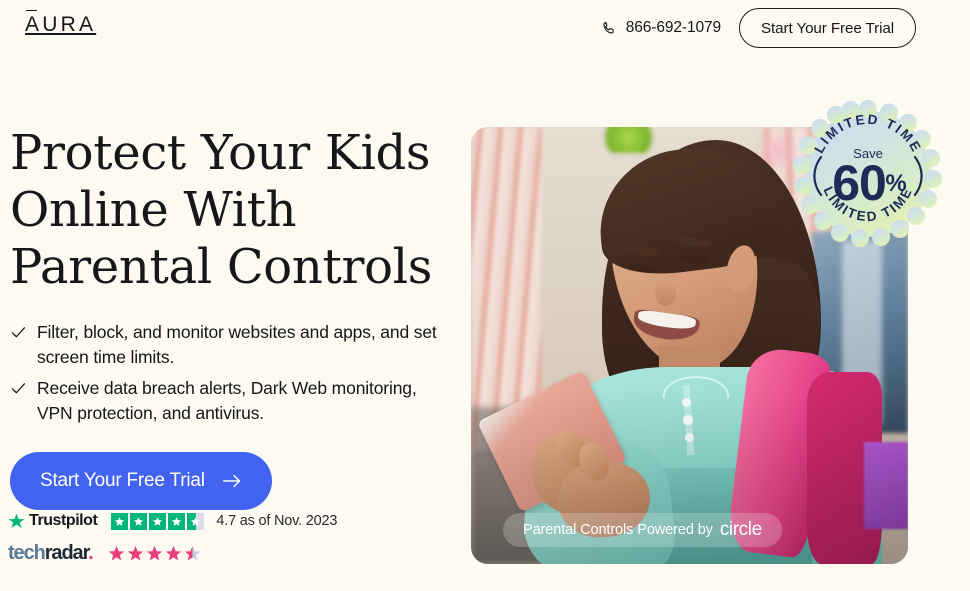 This screenshot has height=591, width=970. What do you see at coordinates (192, 553) in the screenshot?
I see `techradar-star-half` at bounding box center [192, 553].